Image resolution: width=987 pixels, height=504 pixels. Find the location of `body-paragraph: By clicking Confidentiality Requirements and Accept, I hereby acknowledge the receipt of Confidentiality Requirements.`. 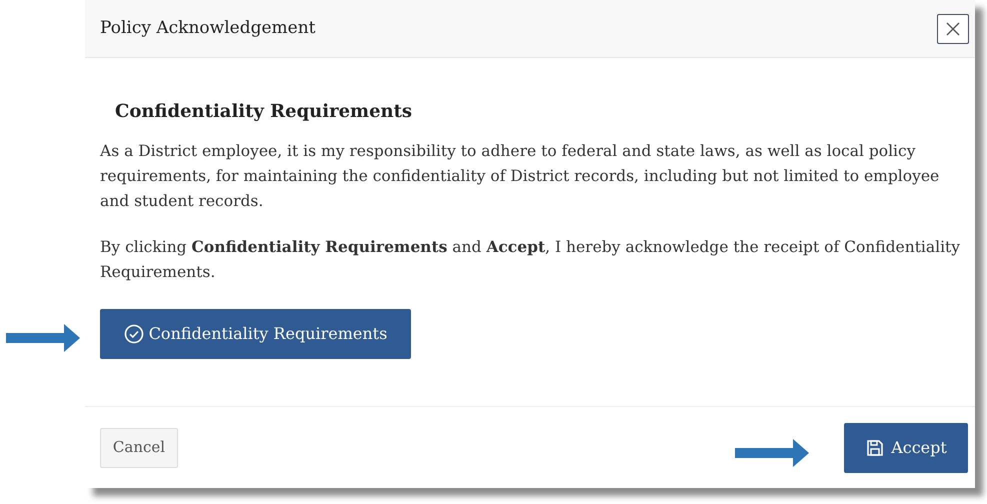

body-paragraph: By clicking Confidentiality Requirements and Accept, I hereby acknowledge the receipt of Confidentiality Requirements. is located at coordinates (531, 259).